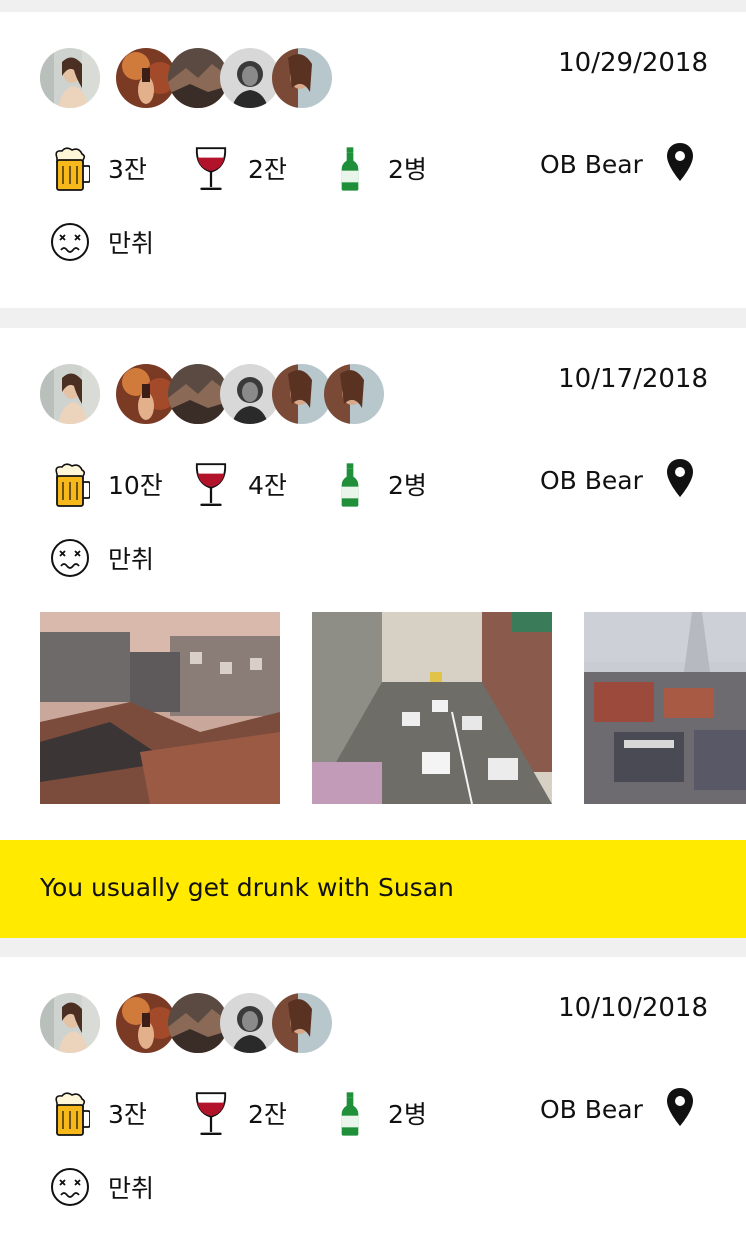  I want to click on log-date: 10/10/2018, so click(633, 1008).